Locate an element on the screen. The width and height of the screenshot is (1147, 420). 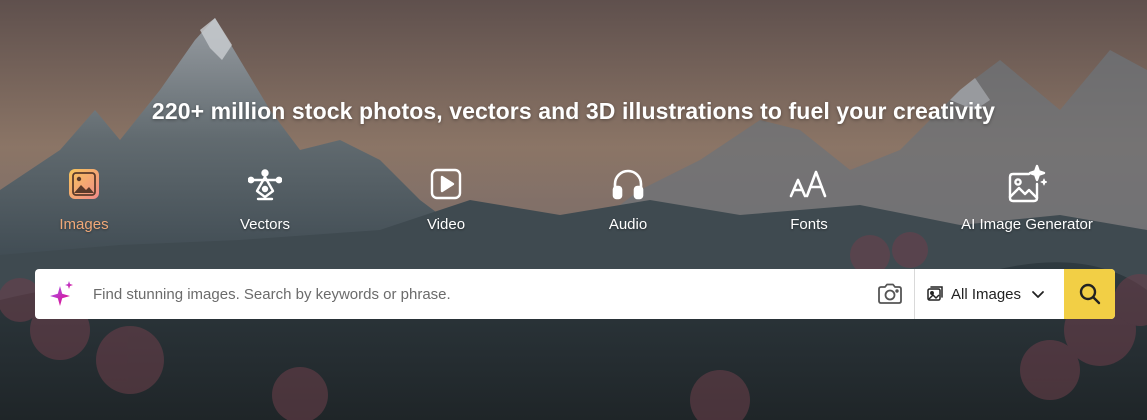
category-label: Images is located at coordinates (84, 224).